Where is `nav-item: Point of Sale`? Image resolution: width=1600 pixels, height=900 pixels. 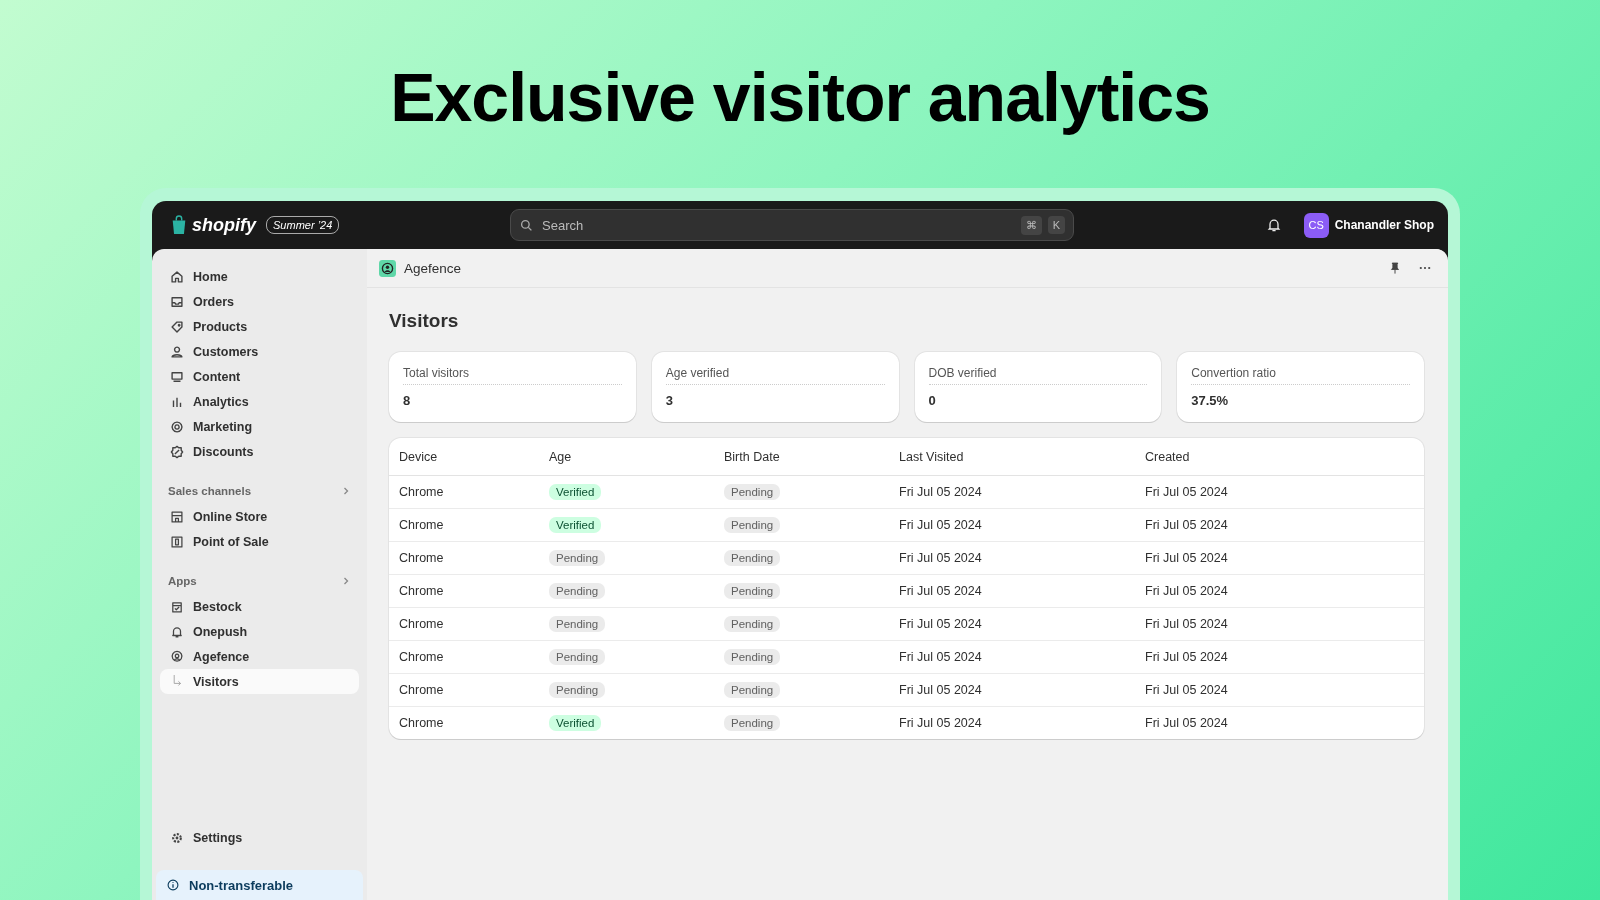
nav-item: Point of Sale is located at coordinates (259, 541).